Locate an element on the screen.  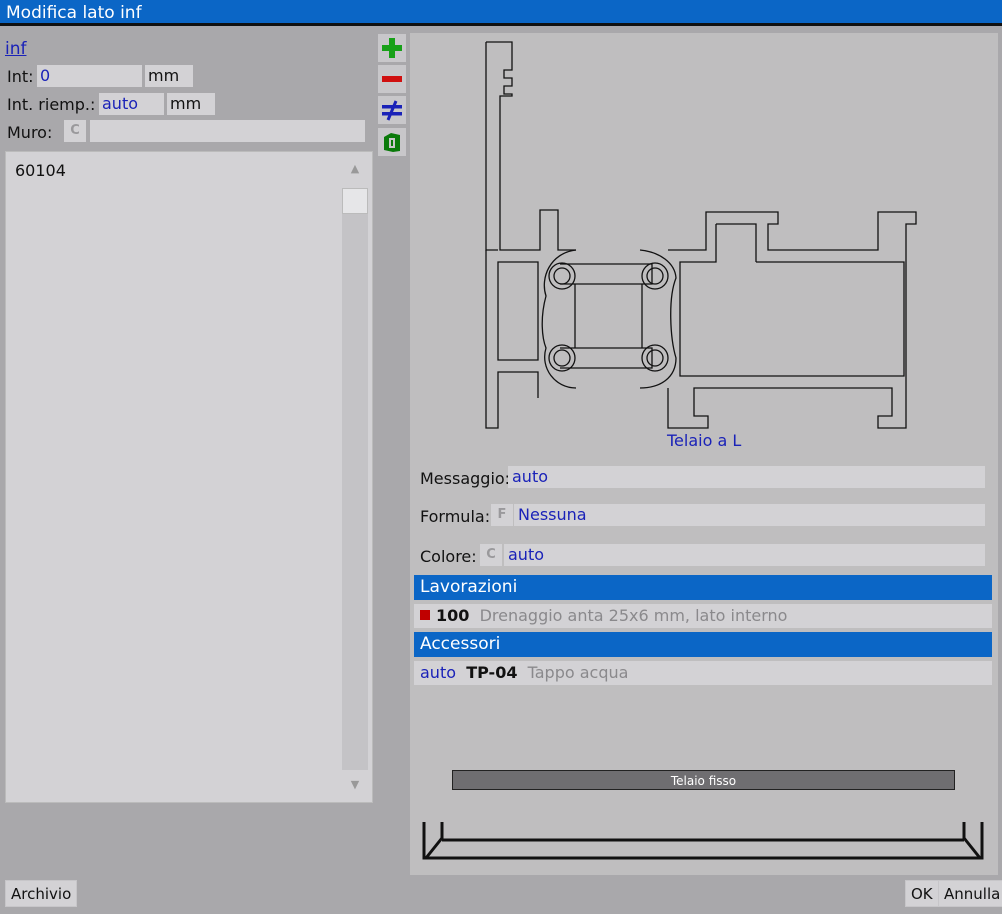
profile-icon is located at coordinates (392, 142).